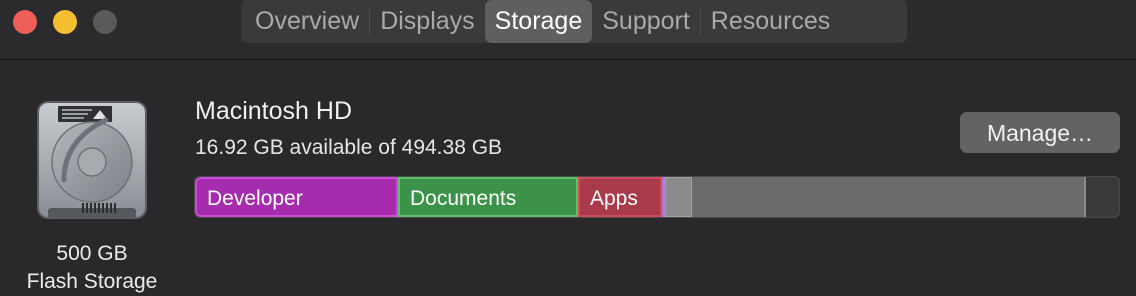  What do you see at coordinates (771, 21) in the screenshot?
I see `tab-resources: Resources` at bounding box center [771, 21].